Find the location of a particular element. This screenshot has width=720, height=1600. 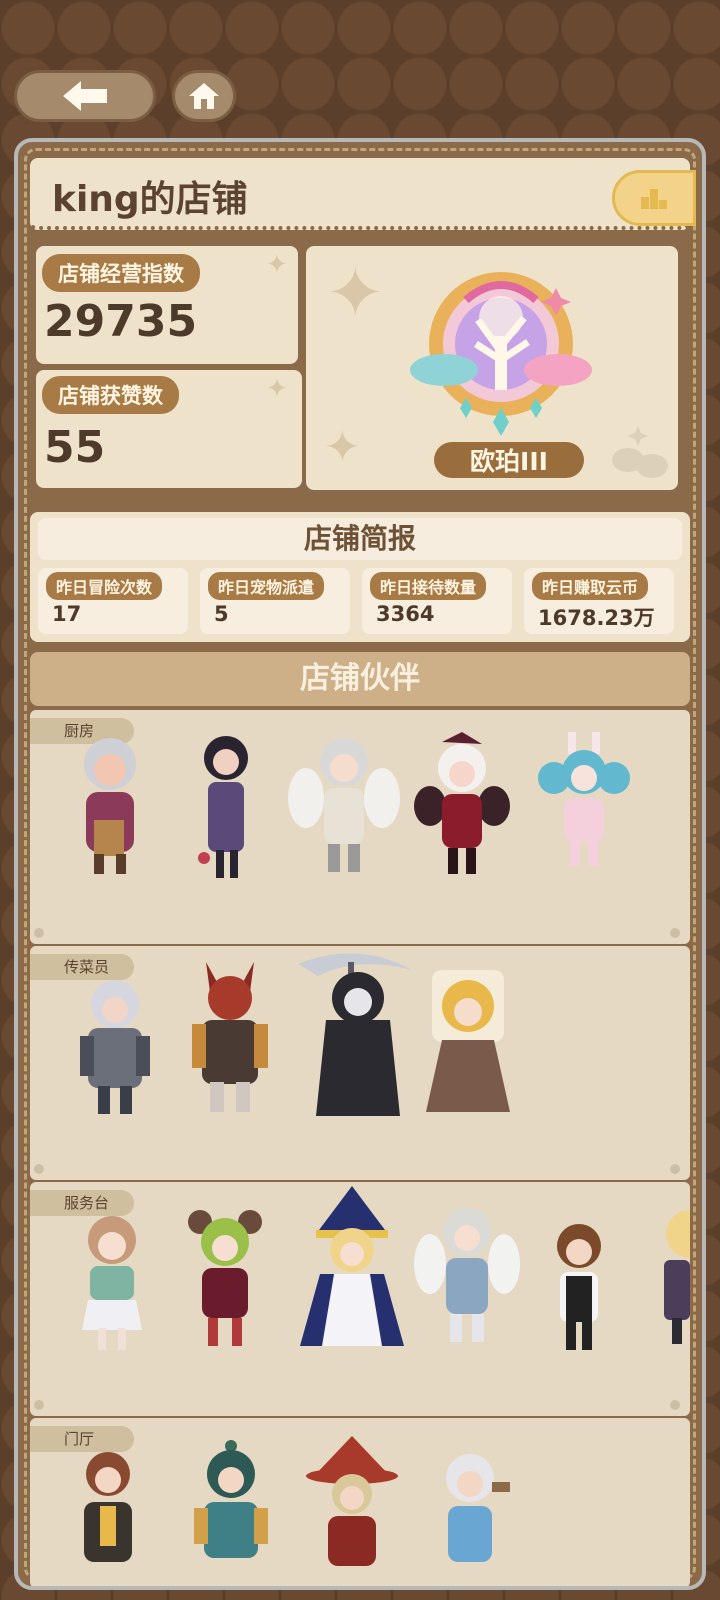

report-item-cloud-coins: 昨日赚取云币 1678.23万 is located at coordinates (599, 601).